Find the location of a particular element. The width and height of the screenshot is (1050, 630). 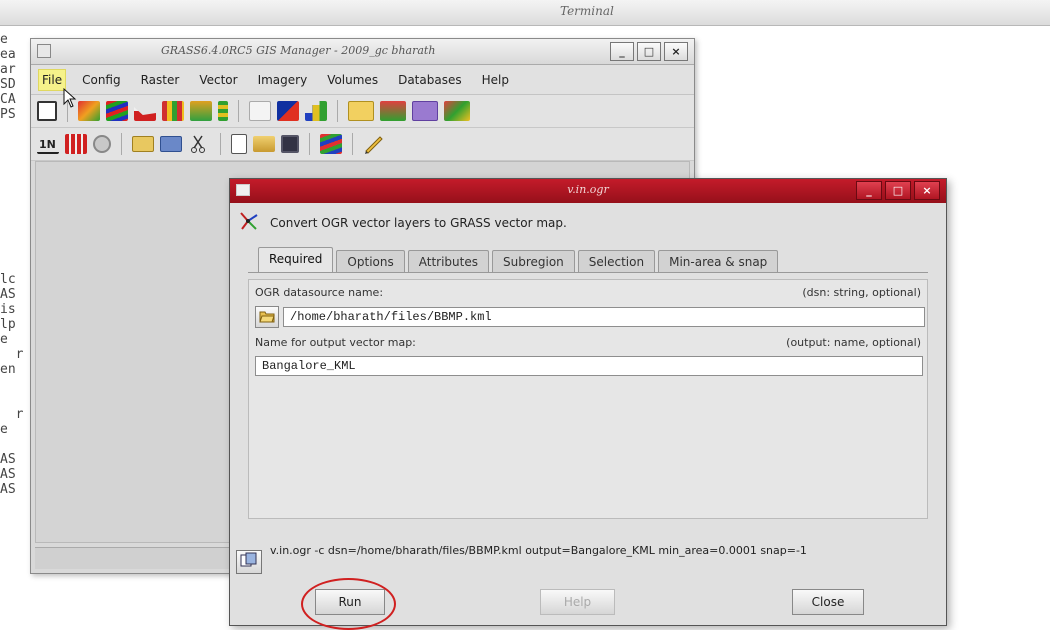

tab-required: Required is located at coordinates (296, 259).